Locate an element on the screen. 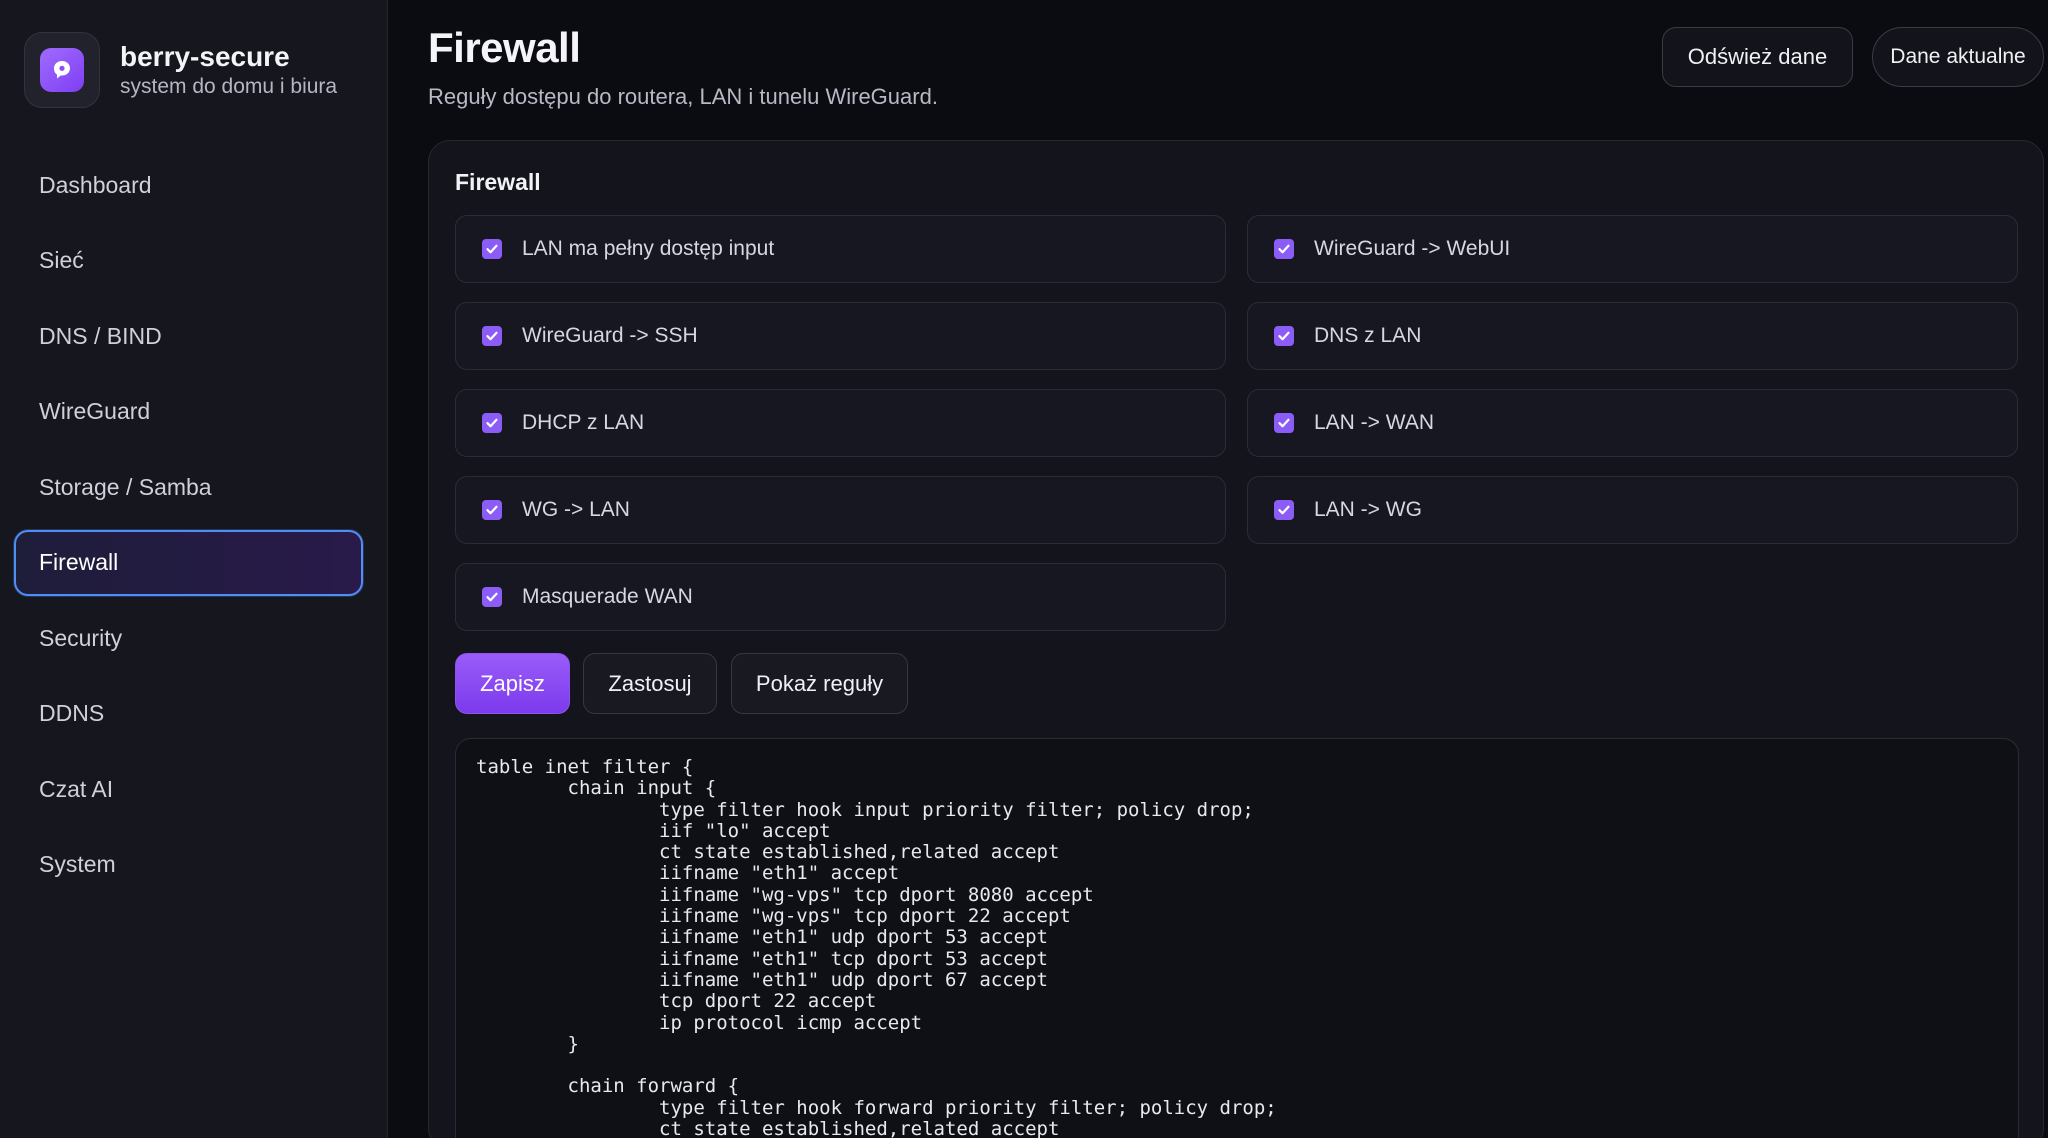  option-dhcp-lan: DHCP z LAN is located at coordinates (840, 423).